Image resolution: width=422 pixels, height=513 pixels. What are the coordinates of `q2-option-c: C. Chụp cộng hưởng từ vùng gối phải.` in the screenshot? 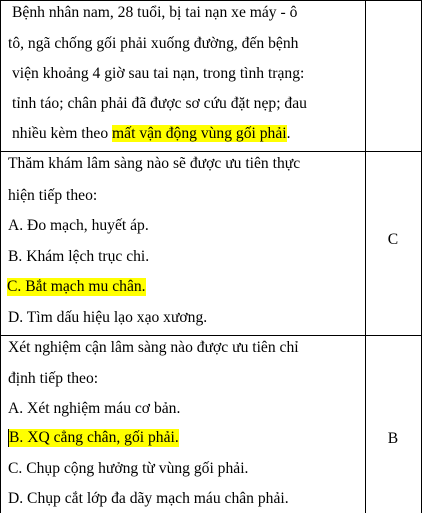 It's located at (128, 468).